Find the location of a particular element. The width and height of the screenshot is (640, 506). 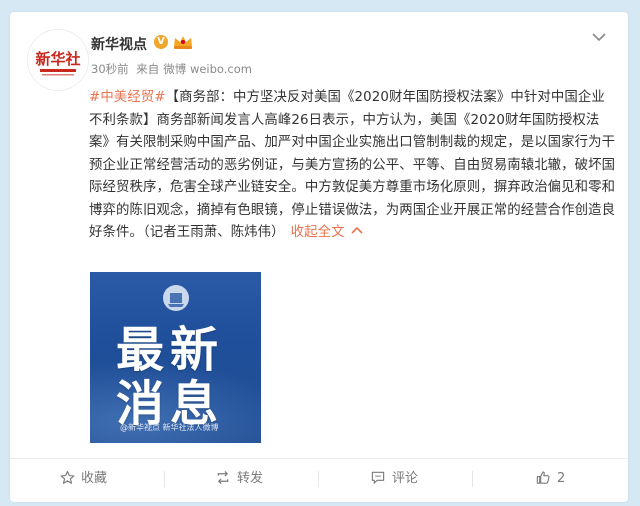

repost-label: 转发 is located at coordinates (250, 478).